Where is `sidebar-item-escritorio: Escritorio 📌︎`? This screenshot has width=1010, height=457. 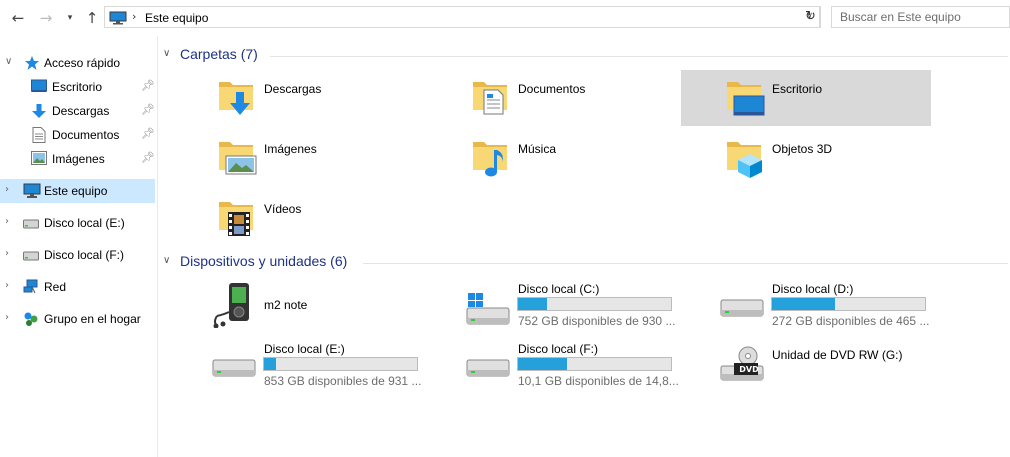 sidebar-item-escritorio: Escritorio 📌︎ is located at coordinates (77, 87).